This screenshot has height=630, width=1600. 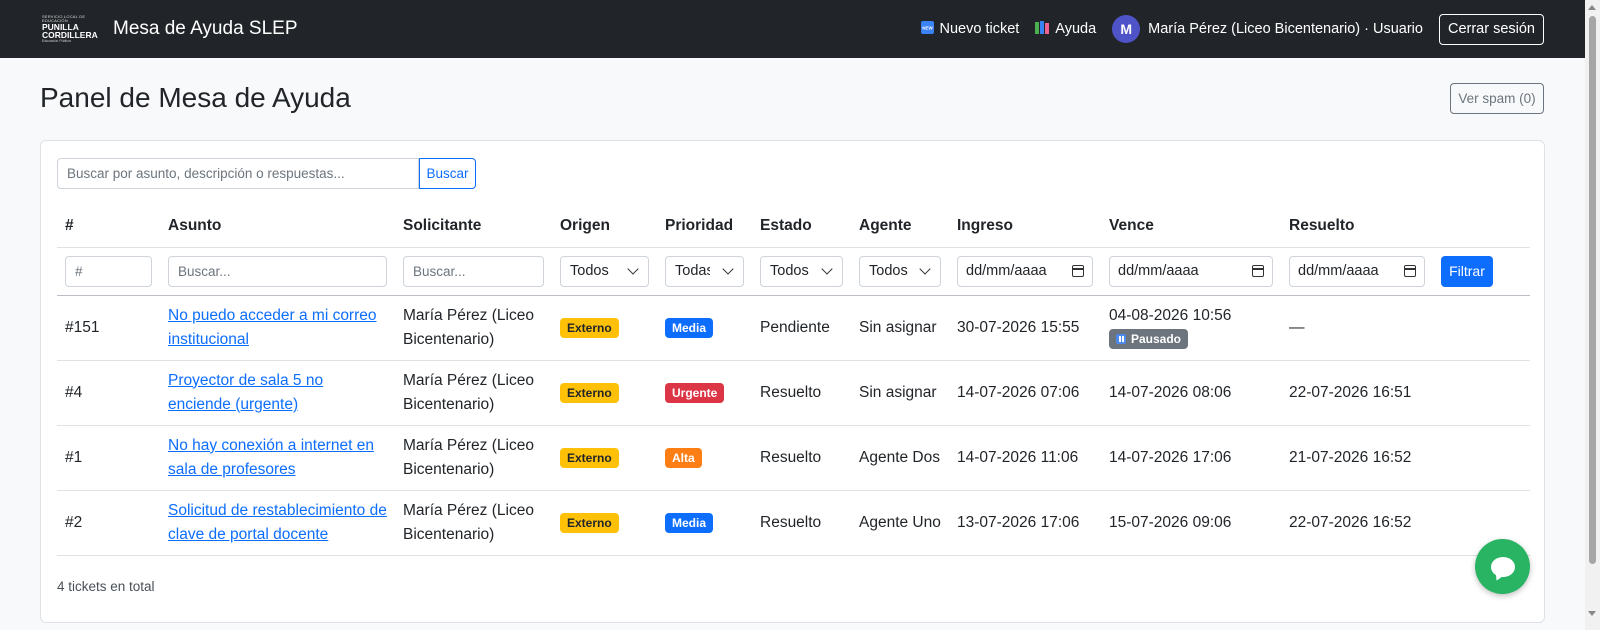 I want to click on col-header-resolved: Resuelto, so click(x=1357, y=226).